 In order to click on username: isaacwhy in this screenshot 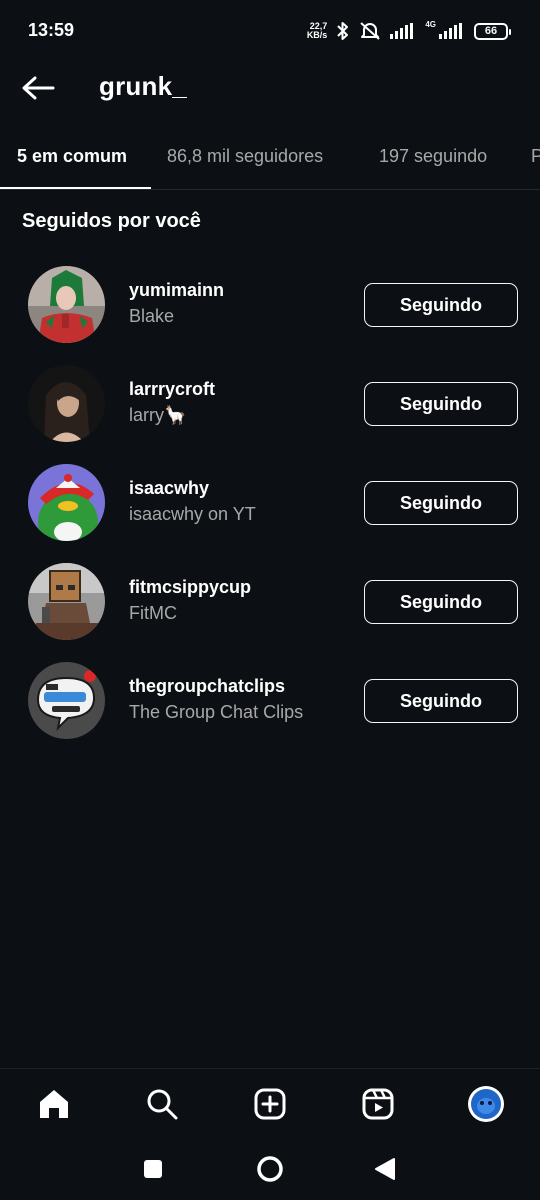, I will do `click(192, 488)`.